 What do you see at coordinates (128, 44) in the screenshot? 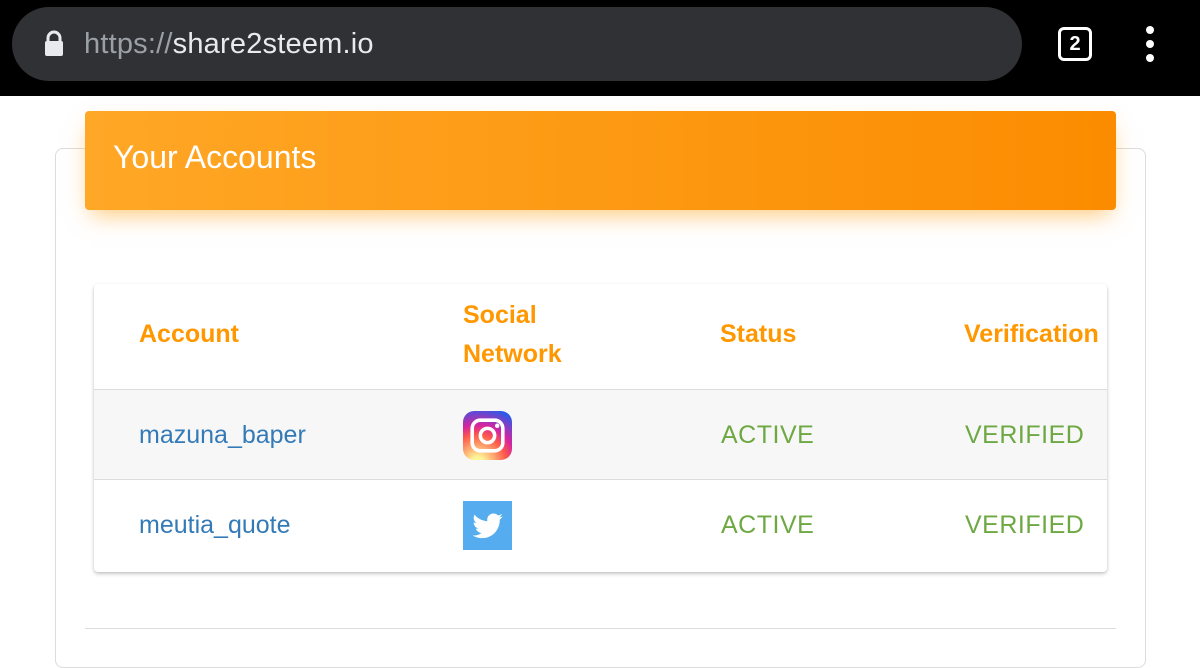
I see `url-scheme: https://` at bounding box center [128, 44].